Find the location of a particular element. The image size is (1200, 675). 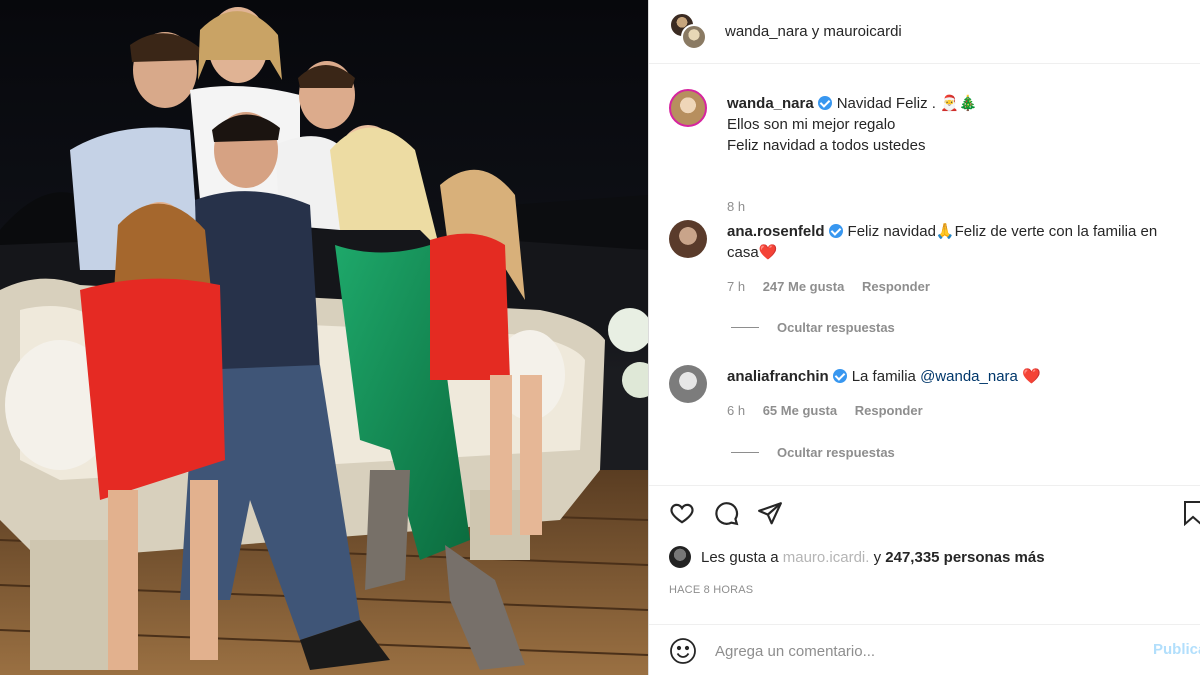

smiley-icon is located at coordinates (683, 651).